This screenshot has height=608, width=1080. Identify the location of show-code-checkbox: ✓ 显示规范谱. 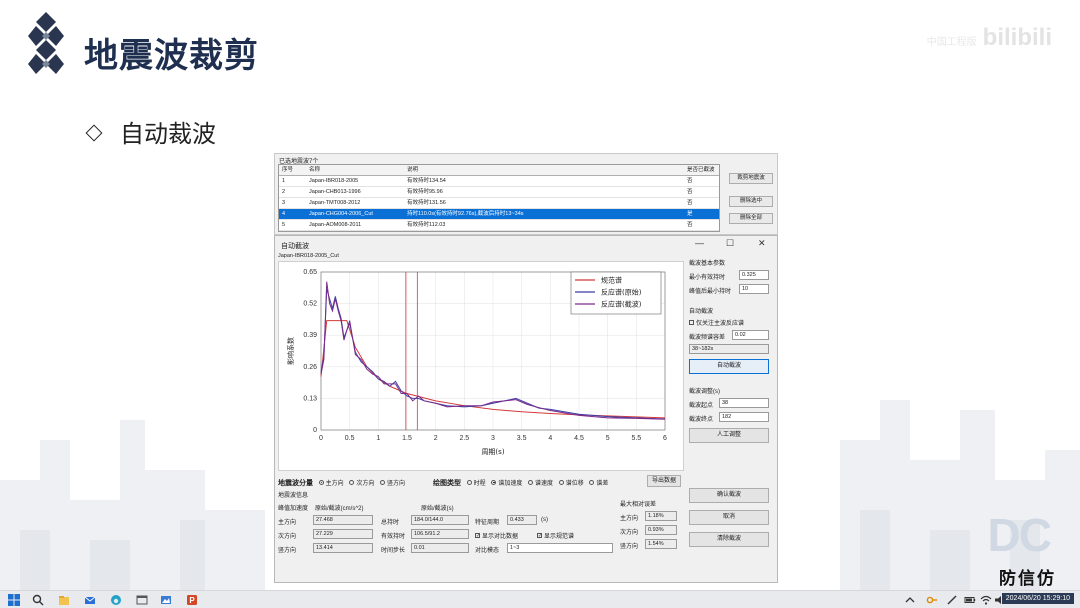
(555, 535).